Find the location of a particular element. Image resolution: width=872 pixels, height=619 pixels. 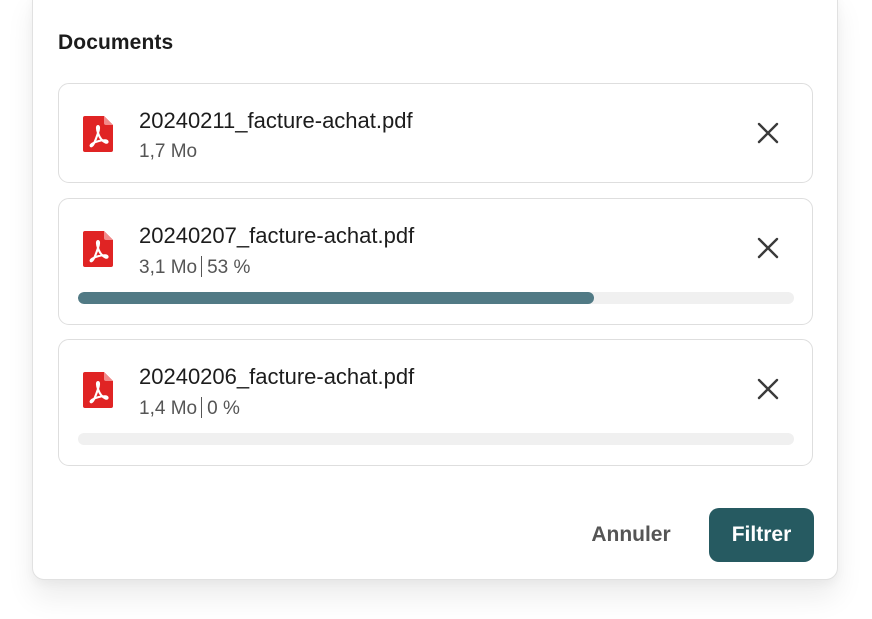

file-item: 20240211_facture-achat.pdf 1,7 Mo is located at coordinates (435, 133).